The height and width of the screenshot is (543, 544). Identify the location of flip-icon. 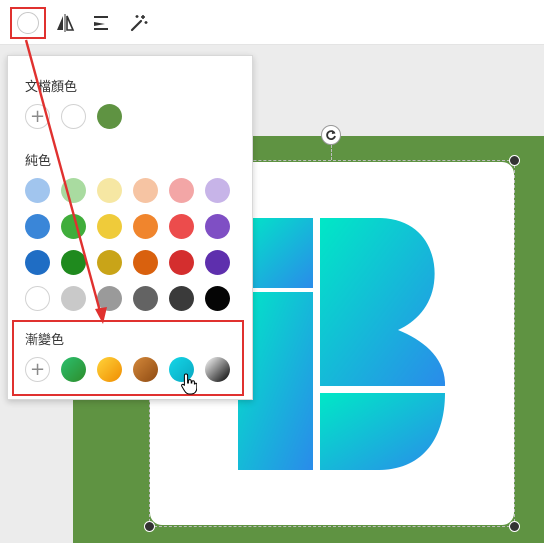
(66, 23).